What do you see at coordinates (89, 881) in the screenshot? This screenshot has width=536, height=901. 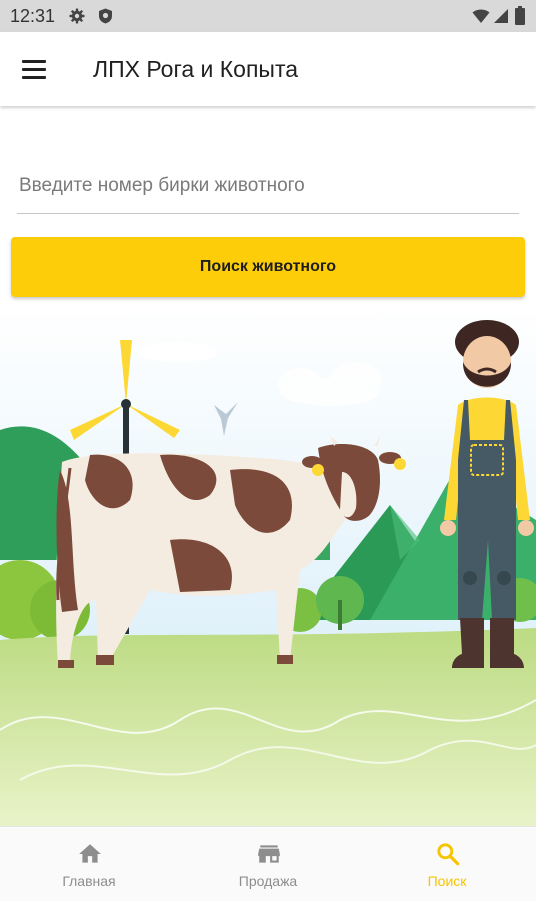 I see `nav-label-home: Главная` at bounding box center [89, 881].